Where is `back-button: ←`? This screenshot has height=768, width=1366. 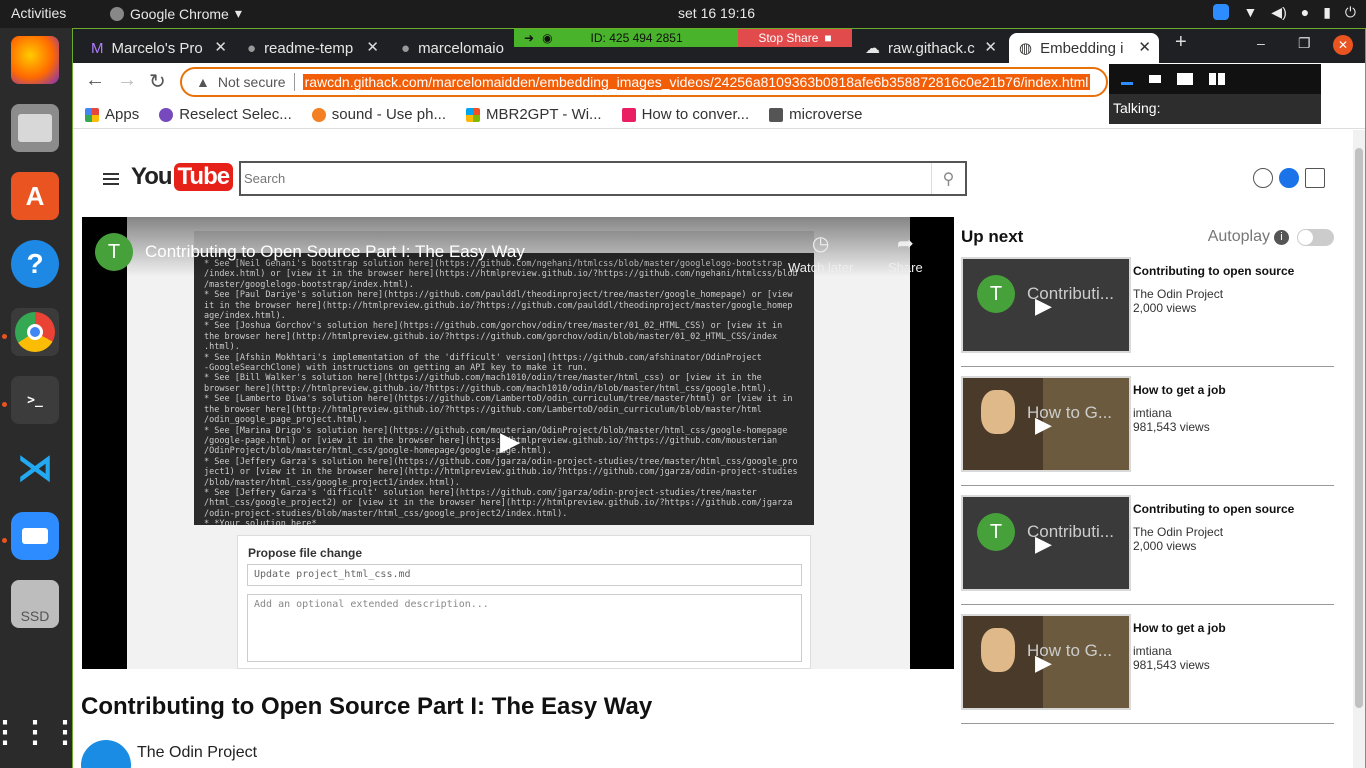
back-button: ← is located at coordinates (95, 80).